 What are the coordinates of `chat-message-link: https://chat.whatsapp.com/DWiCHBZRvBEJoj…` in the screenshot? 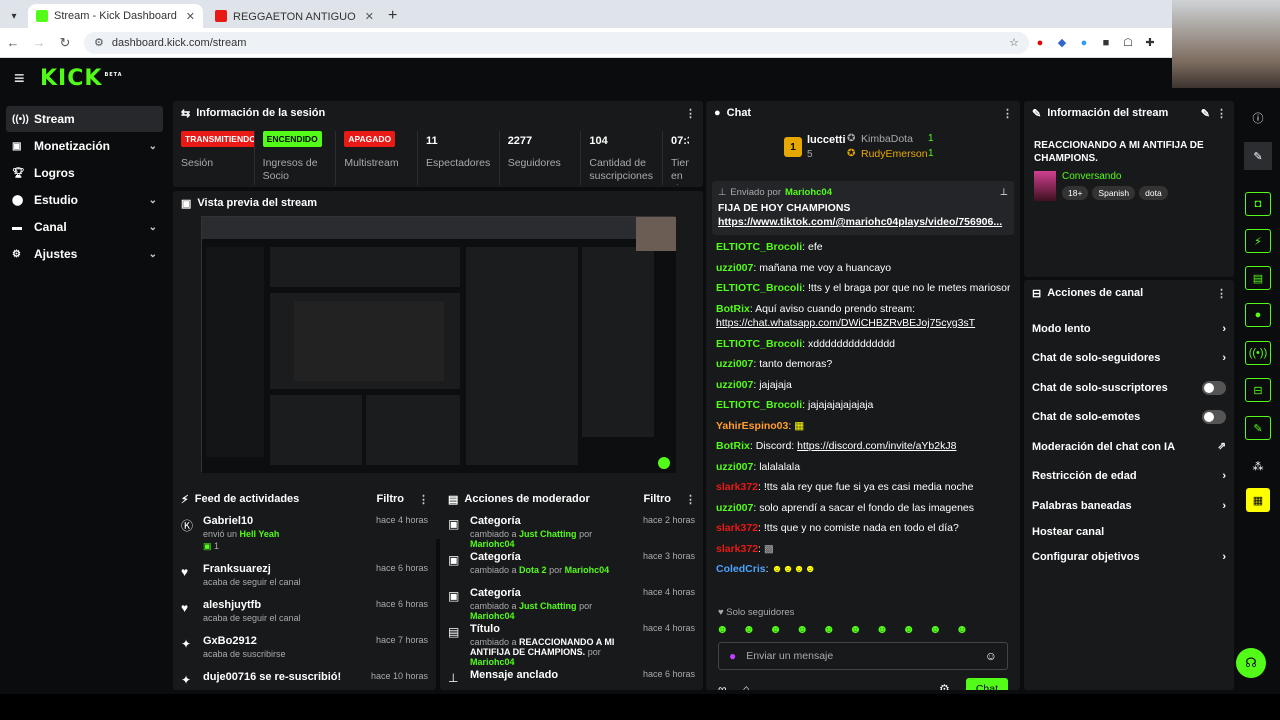 It's located at (863, 323).